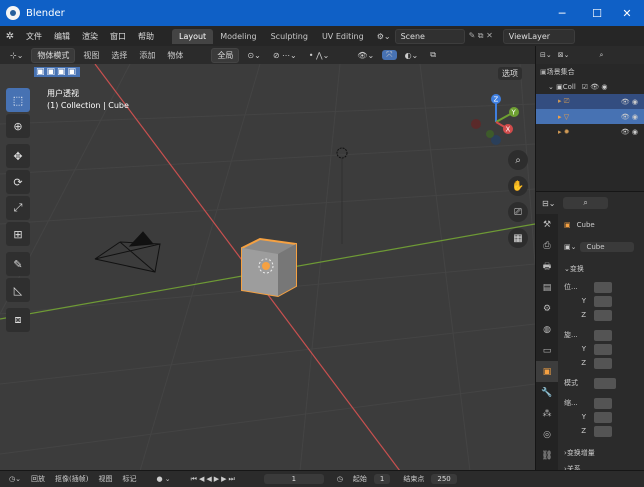 The height and width of the screenshot is (487, 644). I want to click on maximize-button: ☐, so click(597, 13).